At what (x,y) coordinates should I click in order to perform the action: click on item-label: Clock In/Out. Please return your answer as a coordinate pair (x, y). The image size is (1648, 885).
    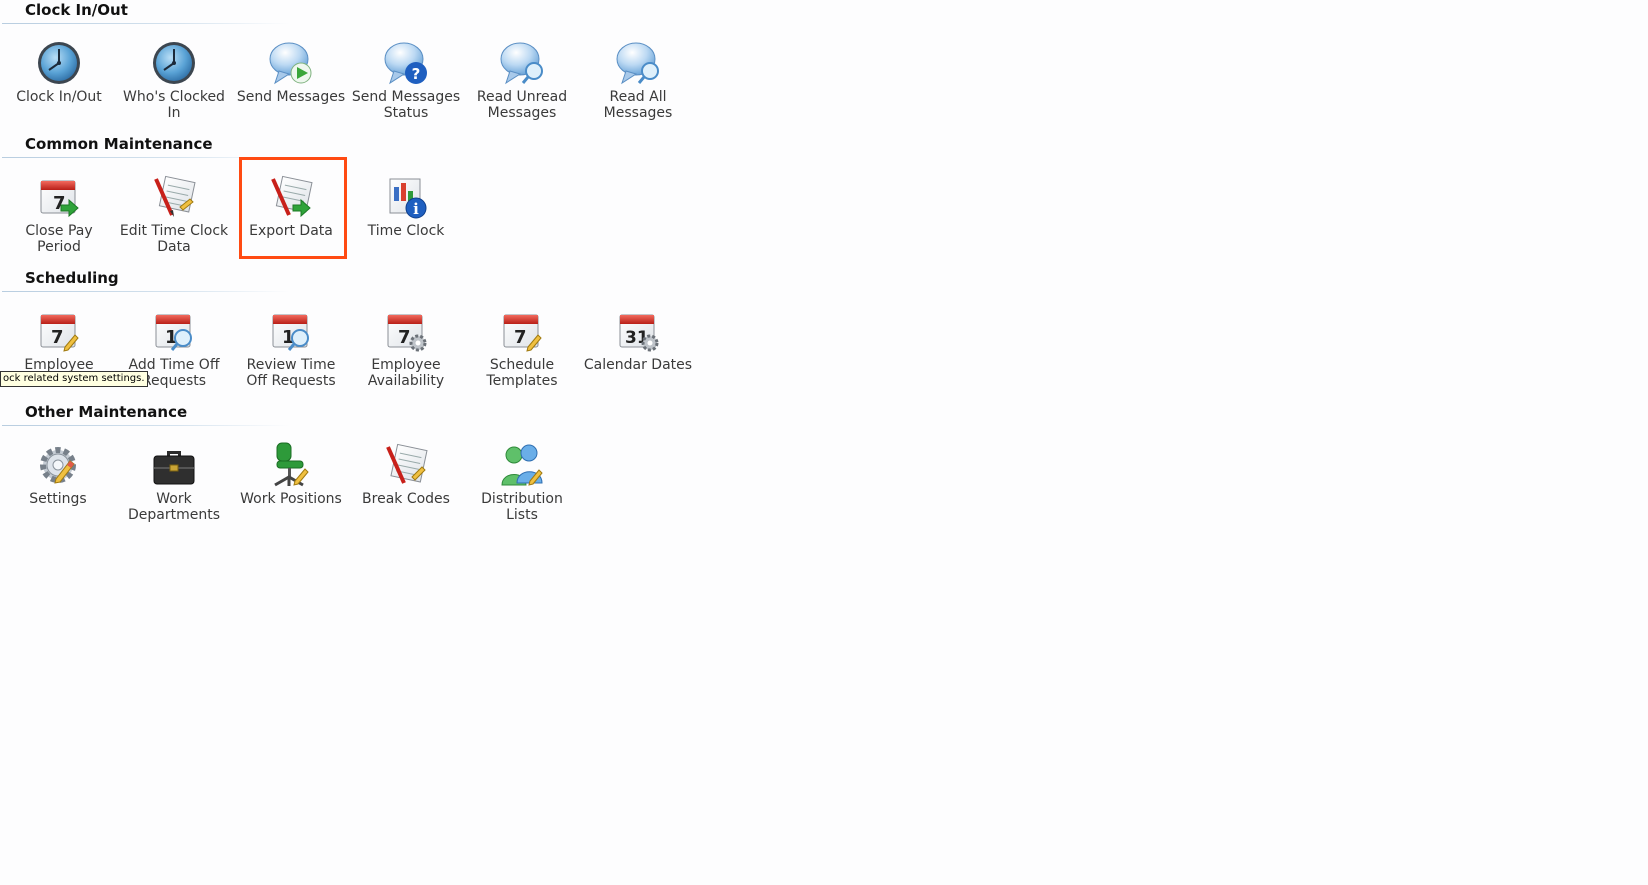
    Looking at the image, I should click on (59, 97).